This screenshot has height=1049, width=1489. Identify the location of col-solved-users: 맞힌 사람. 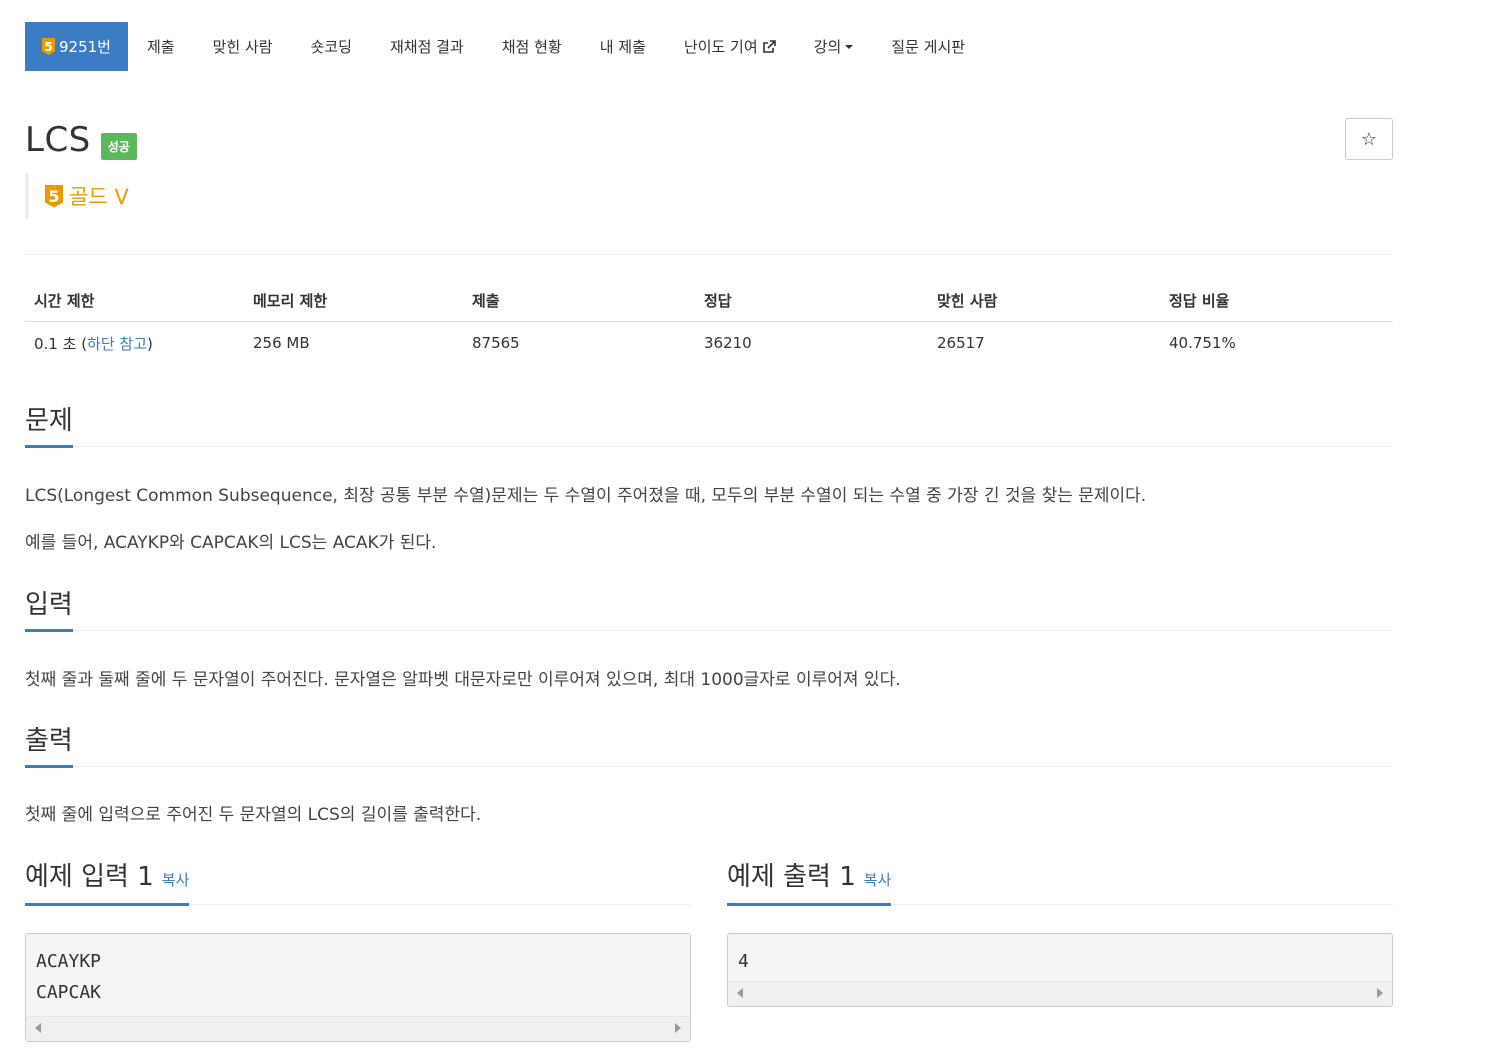
(1044, 299).